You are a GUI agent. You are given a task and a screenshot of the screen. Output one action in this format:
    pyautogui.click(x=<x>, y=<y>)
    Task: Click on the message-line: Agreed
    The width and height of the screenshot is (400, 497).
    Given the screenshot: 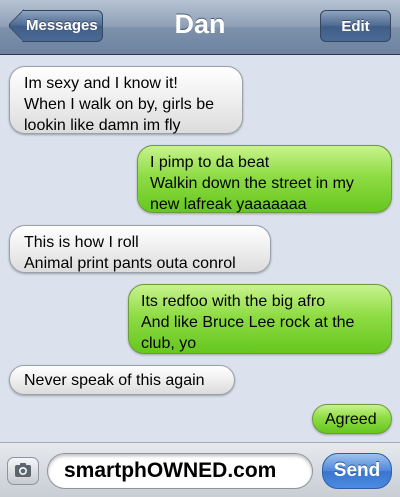 What is the action you would take?
    pyautogui.click(x=351, y=419)
    